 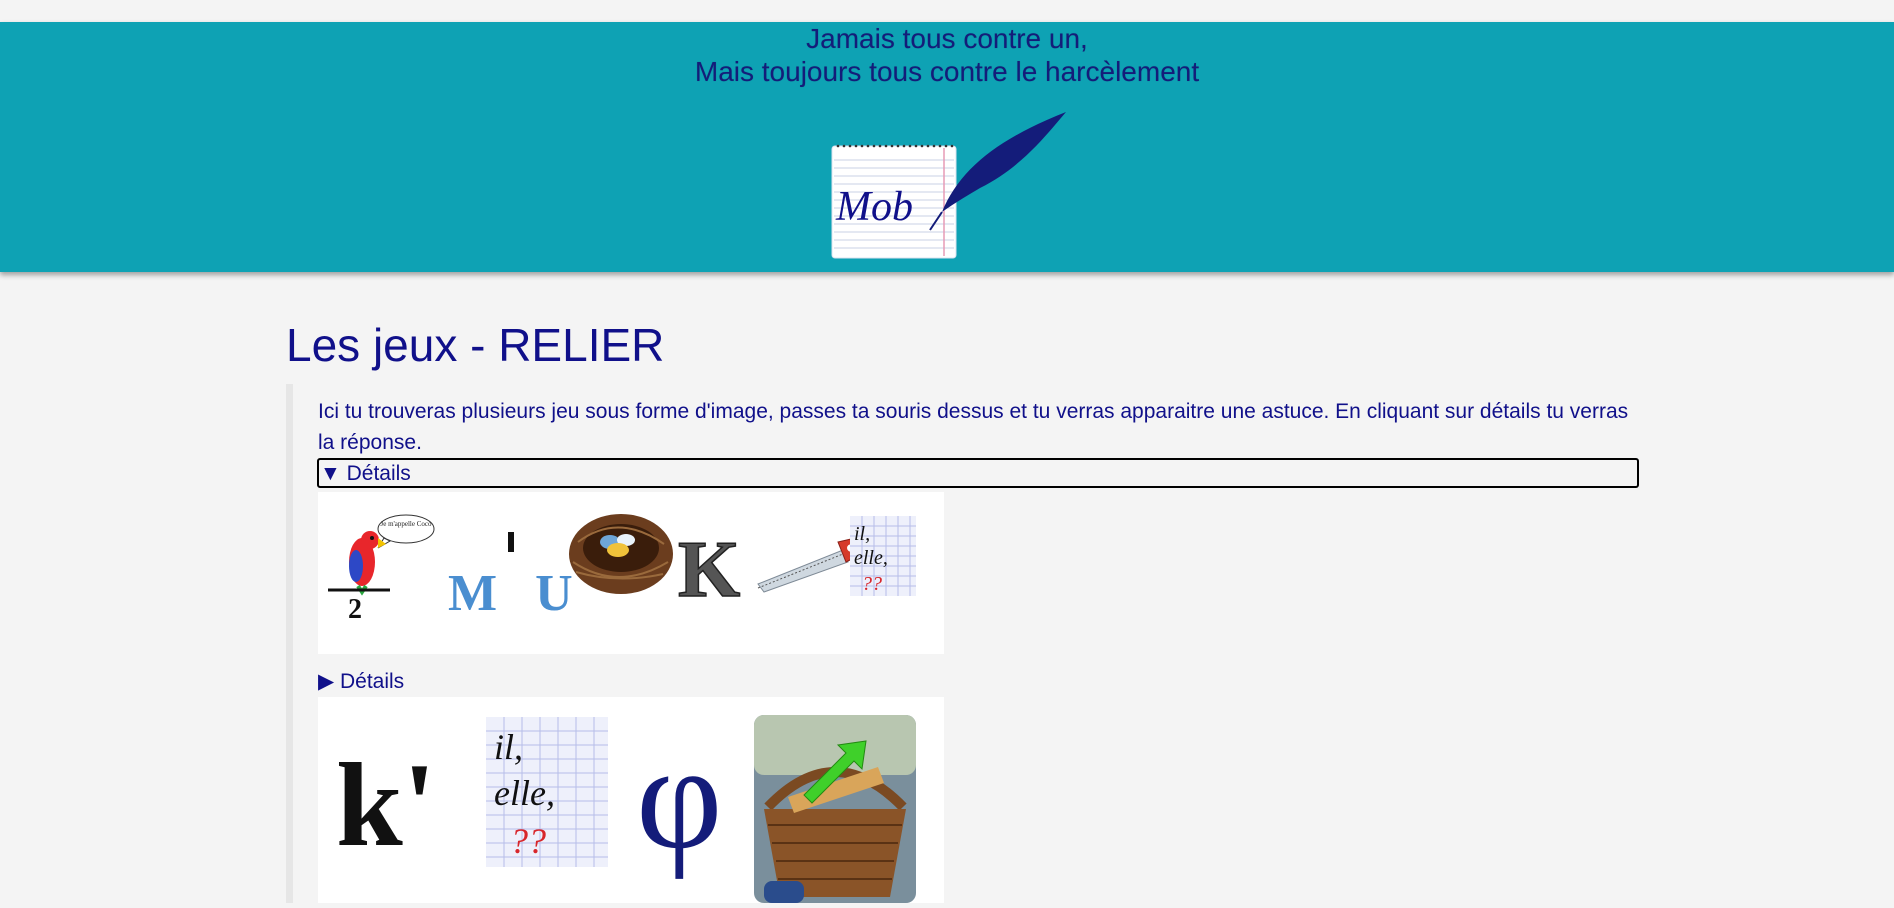 I want to click on k-prime-icon: k', so click(x=386, y=804).